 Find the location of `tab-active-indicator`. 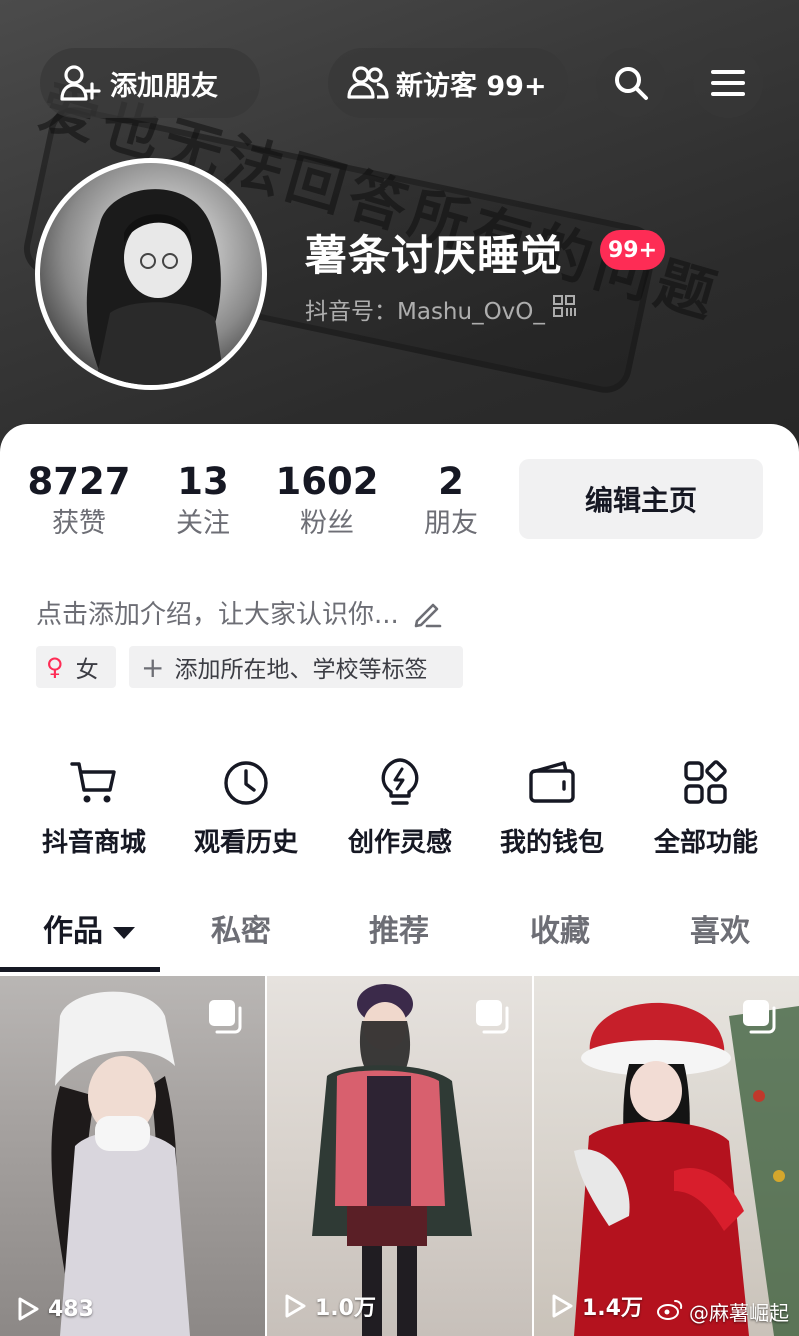

tab-active-indicator is located at coordinates (80, 969).